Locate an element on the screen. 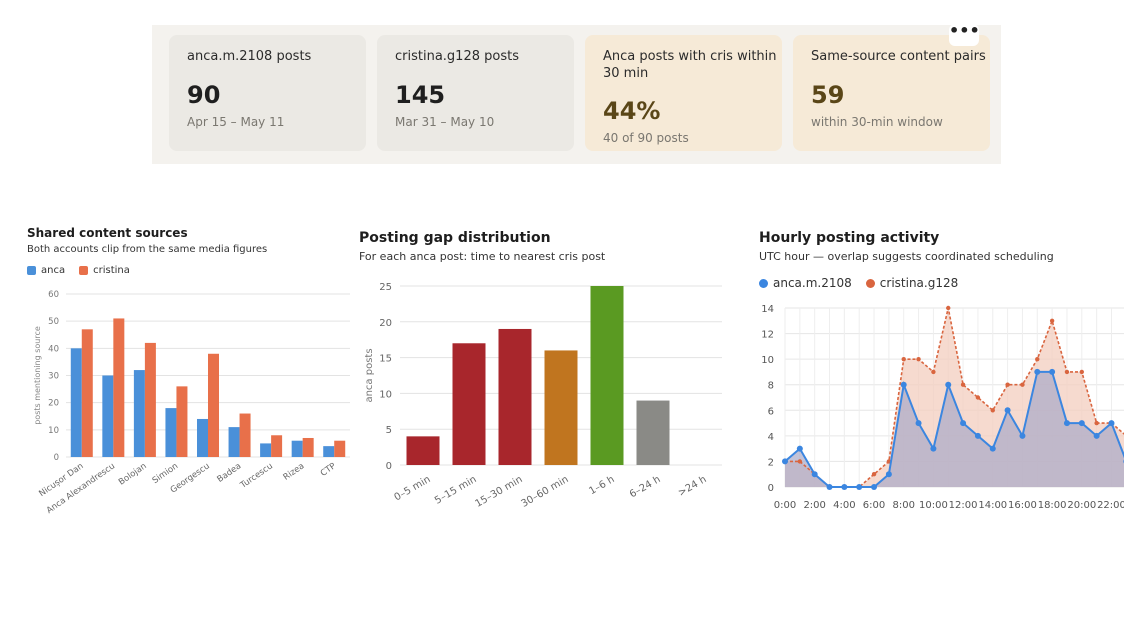 Image resolution: width=1124 pixels, height=625 pixels. x-tick-label: 14:00 is located at coordinates (992, 505).